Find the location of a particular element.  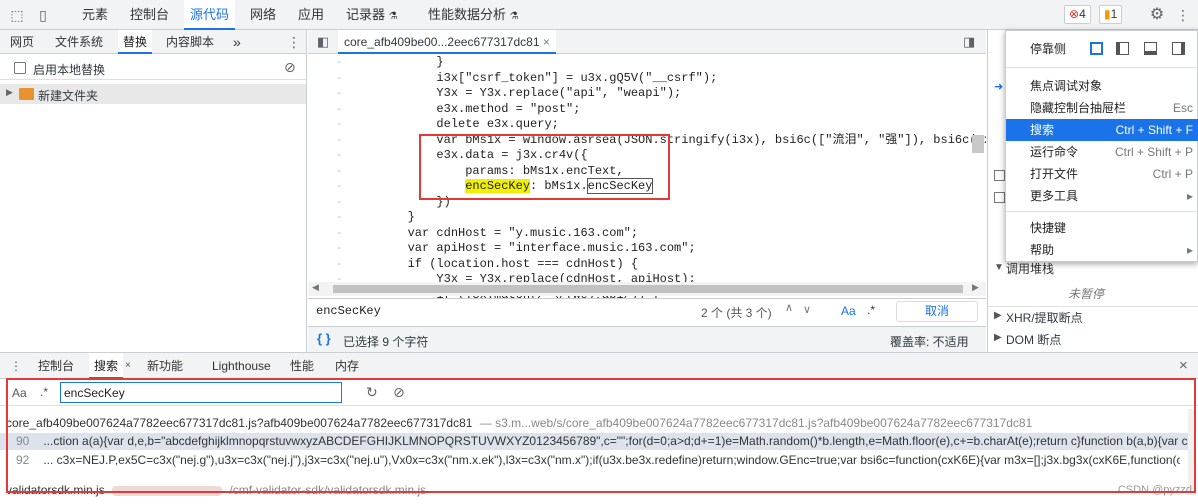

xhr-arrow-icon: ▶ is located at coordinates (998, 315).